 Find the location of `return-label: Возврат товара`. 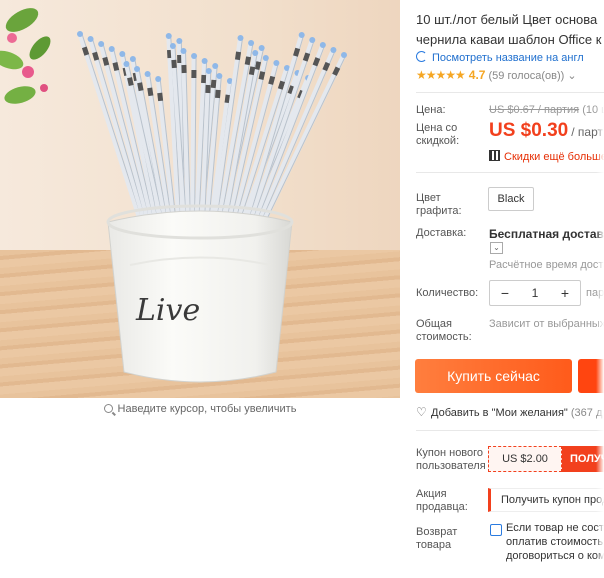

return-label: Возврат товара is located at coordinates (437, 538).